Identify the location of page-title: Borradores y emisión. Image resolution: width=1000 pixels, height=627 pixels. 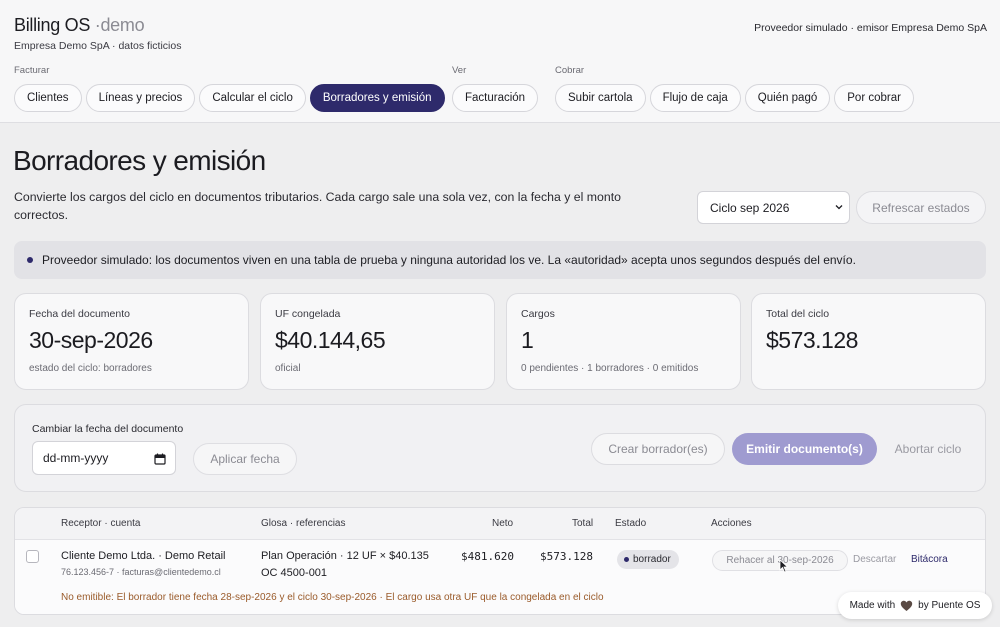
(139, 160).